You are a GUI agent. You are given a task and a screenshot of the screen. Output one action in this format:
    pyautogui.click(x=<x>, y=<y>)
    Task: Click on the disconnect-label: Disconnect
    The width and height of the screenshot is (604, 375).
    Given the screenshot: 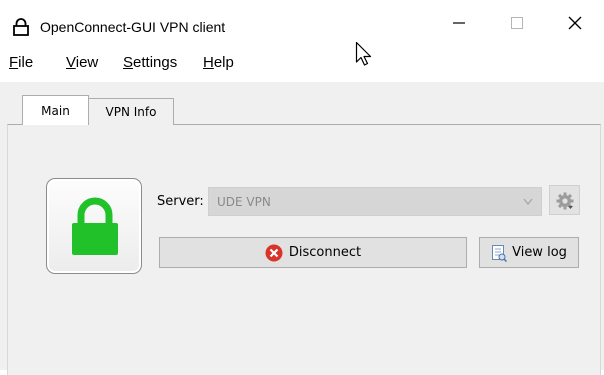 What is the action you would take?
    pyautogui.click(x=325, y=252)
    